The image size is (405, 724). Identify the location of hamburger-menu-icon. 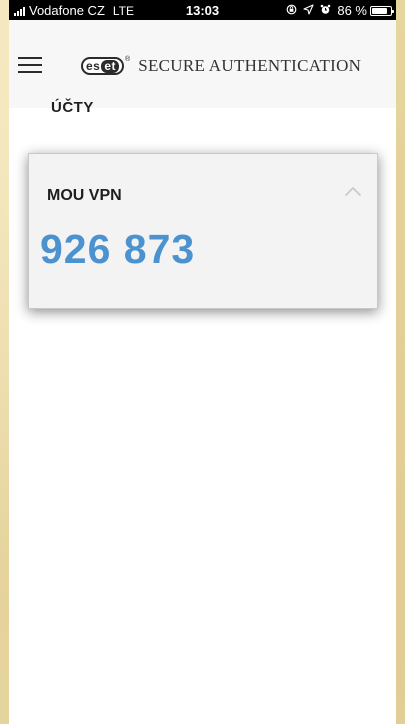
(30, 66).